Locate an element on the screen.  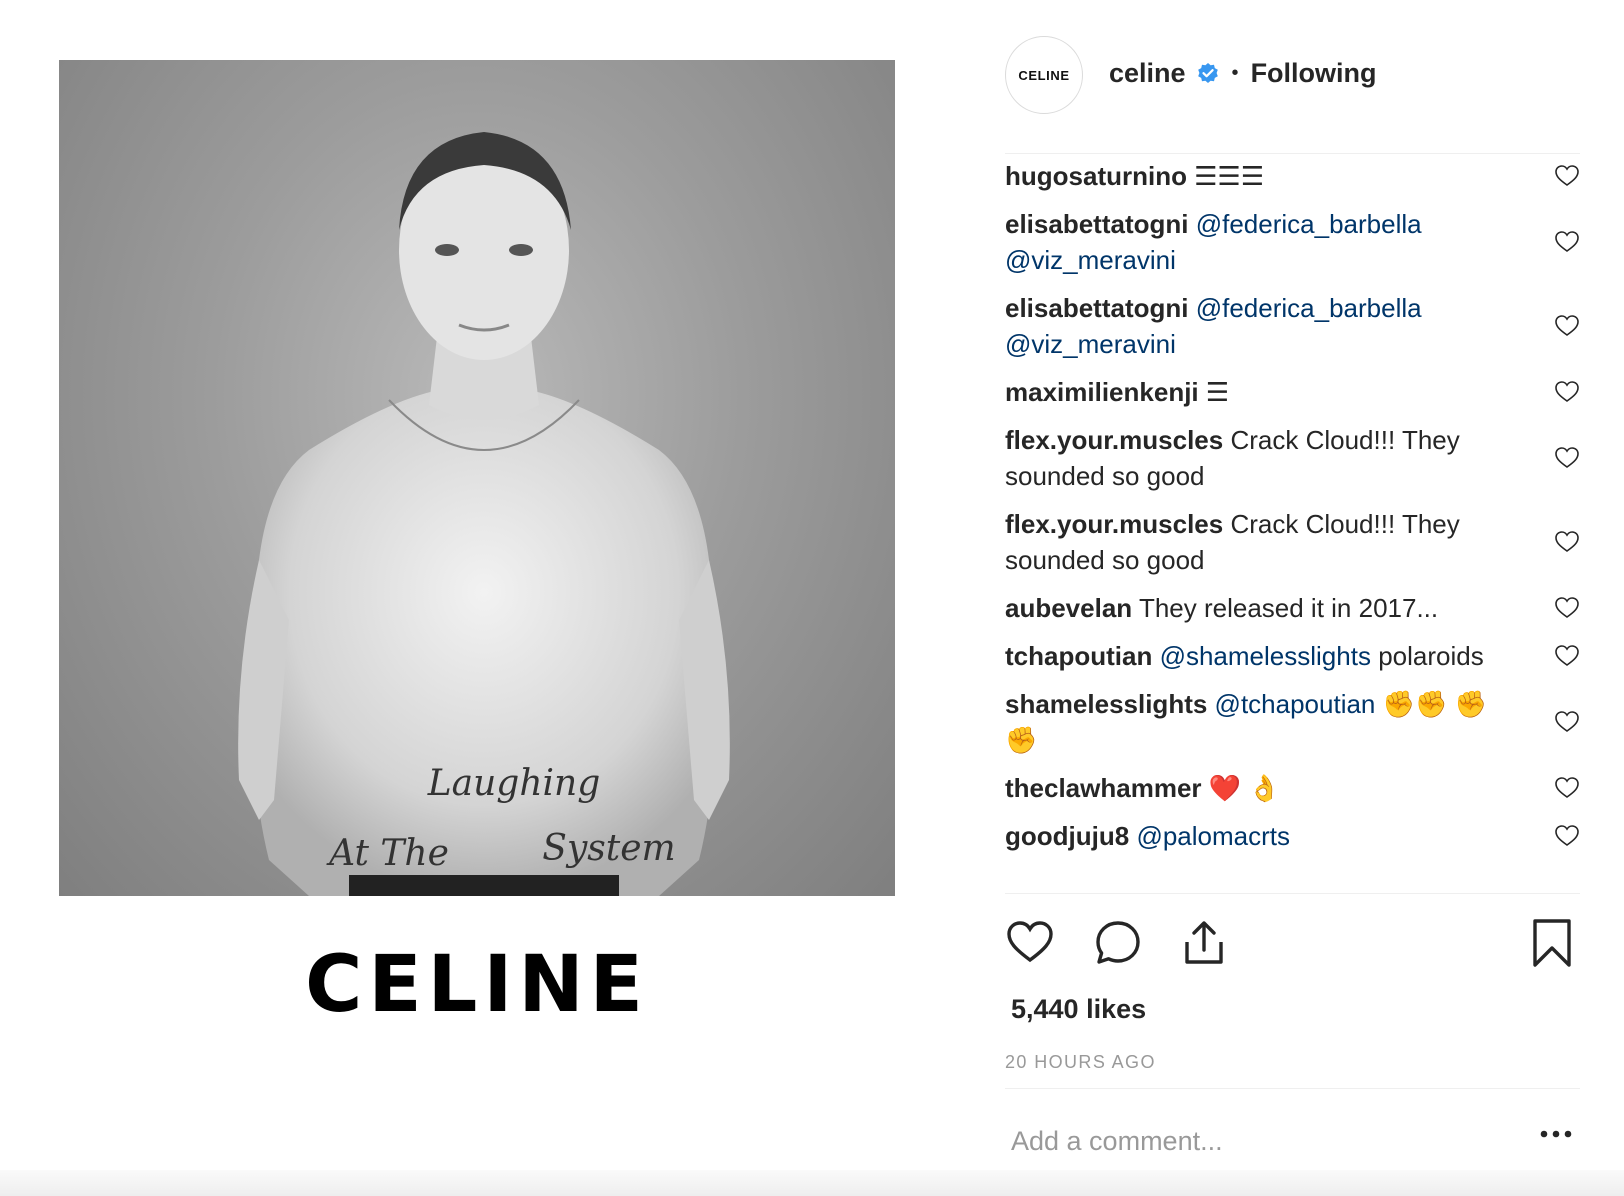
avatar: CELINE is located at coordinates (1044, 75).